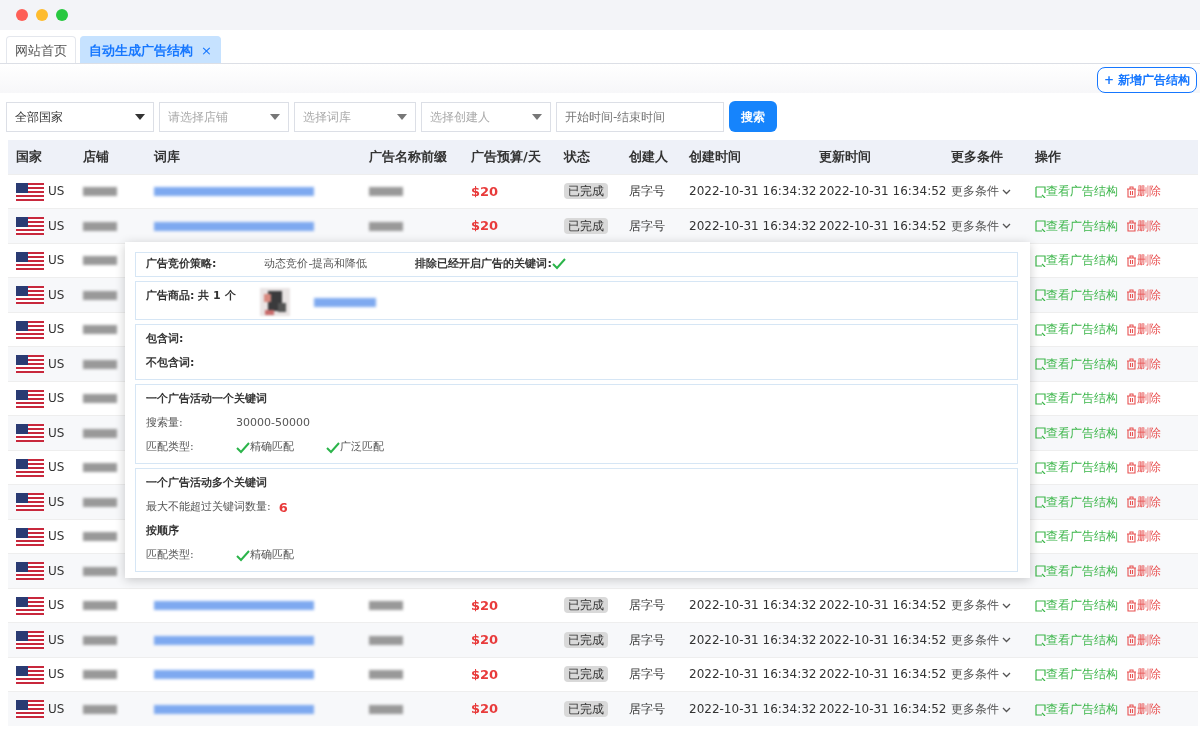 This screenshot has height=750, width=1200. I want to click on select-field: 选择创建人, so click(486, 116).